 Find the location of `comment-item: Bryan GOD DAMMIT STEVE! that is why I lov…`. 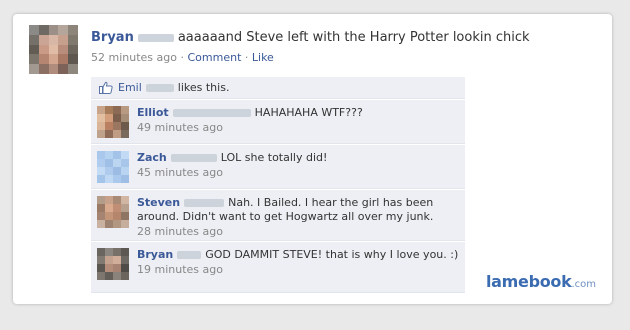

comment-item: Bryan GOD DAMMIT STEVE! that is why I lov… is located at coordinates (278, 267).